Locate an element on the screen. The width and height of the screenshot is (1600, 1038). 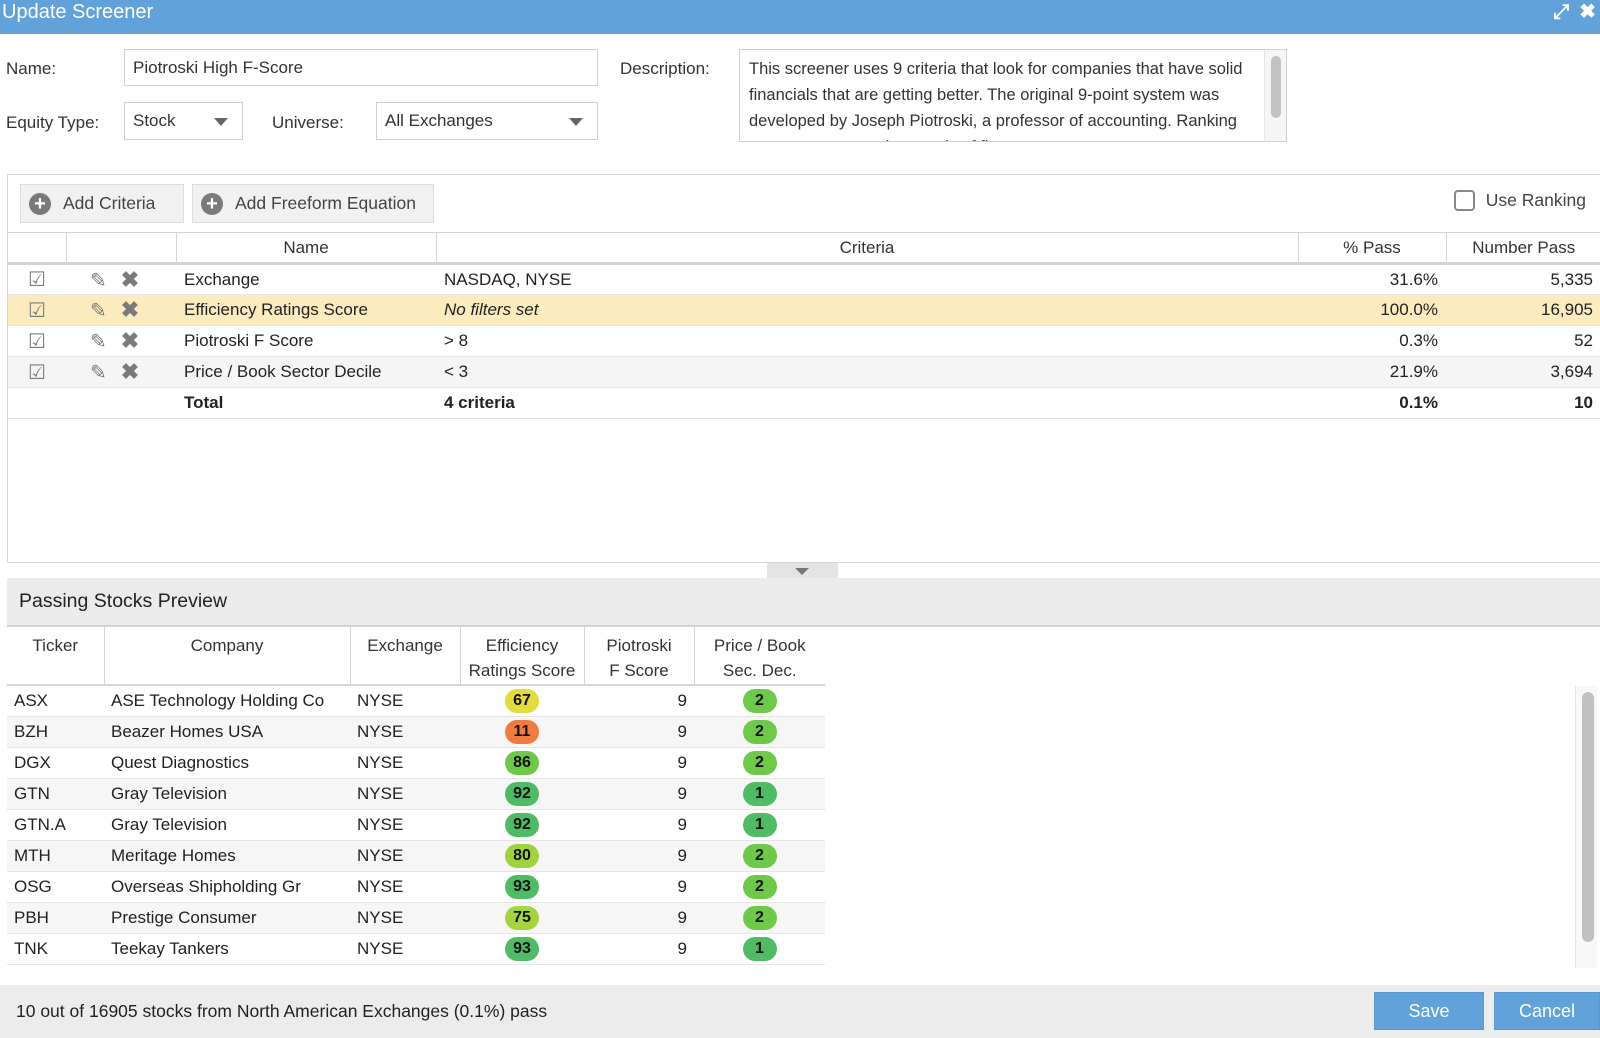
description-scrollbar is located at coordinates (1275, 95).